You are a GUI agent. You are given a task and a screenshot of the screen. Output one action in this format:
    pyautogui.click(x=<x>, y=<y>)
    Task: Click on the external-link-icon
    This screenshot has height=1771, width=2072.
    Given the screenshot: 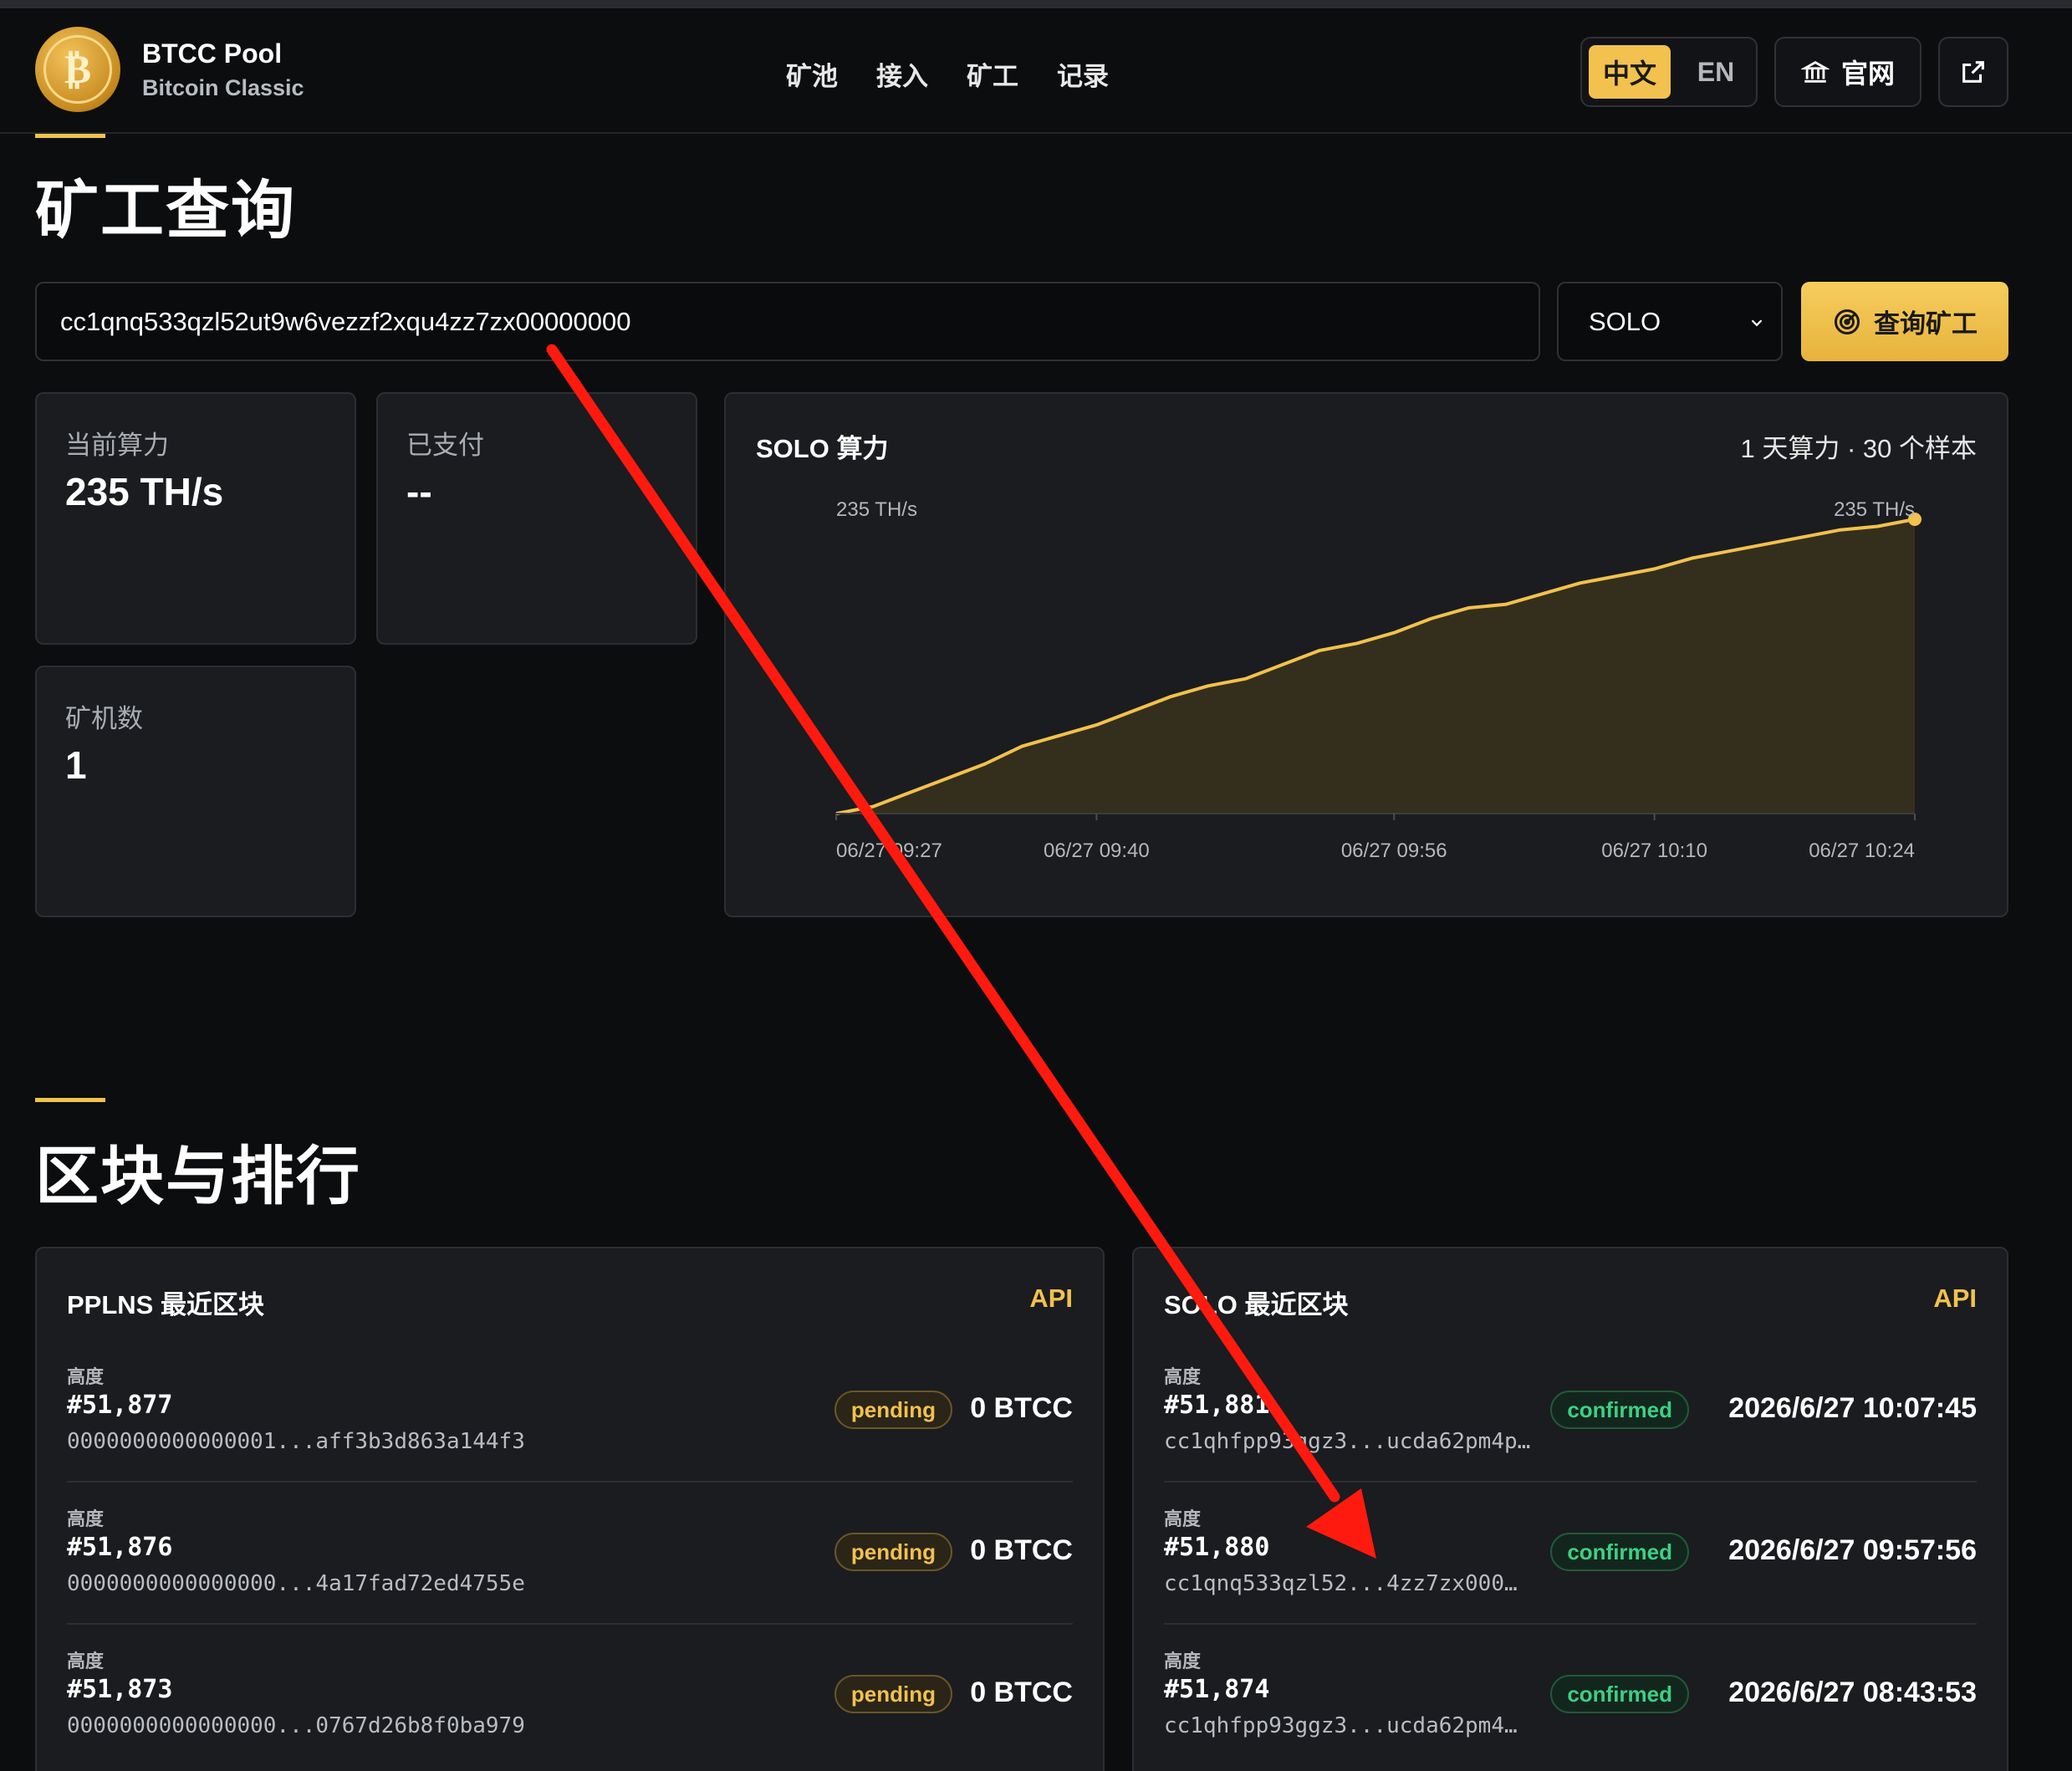 What is the action you would take?
    pyautogui.click(x=1973, y=72)
    